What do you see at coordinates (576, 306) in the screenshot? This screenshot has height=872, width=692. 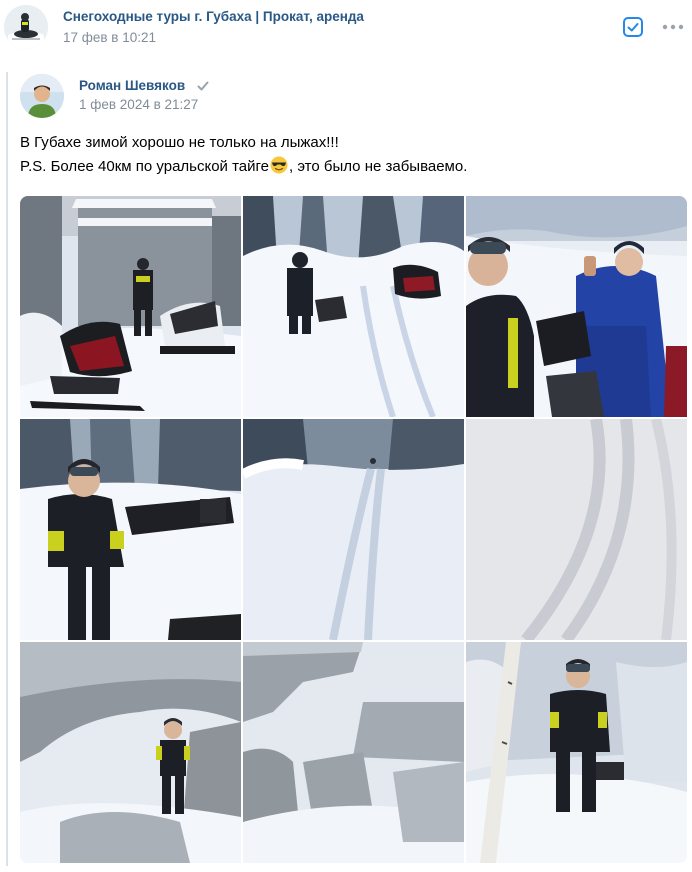 I see `photo-two-riders-selfie` at bounding box center [576, 306].